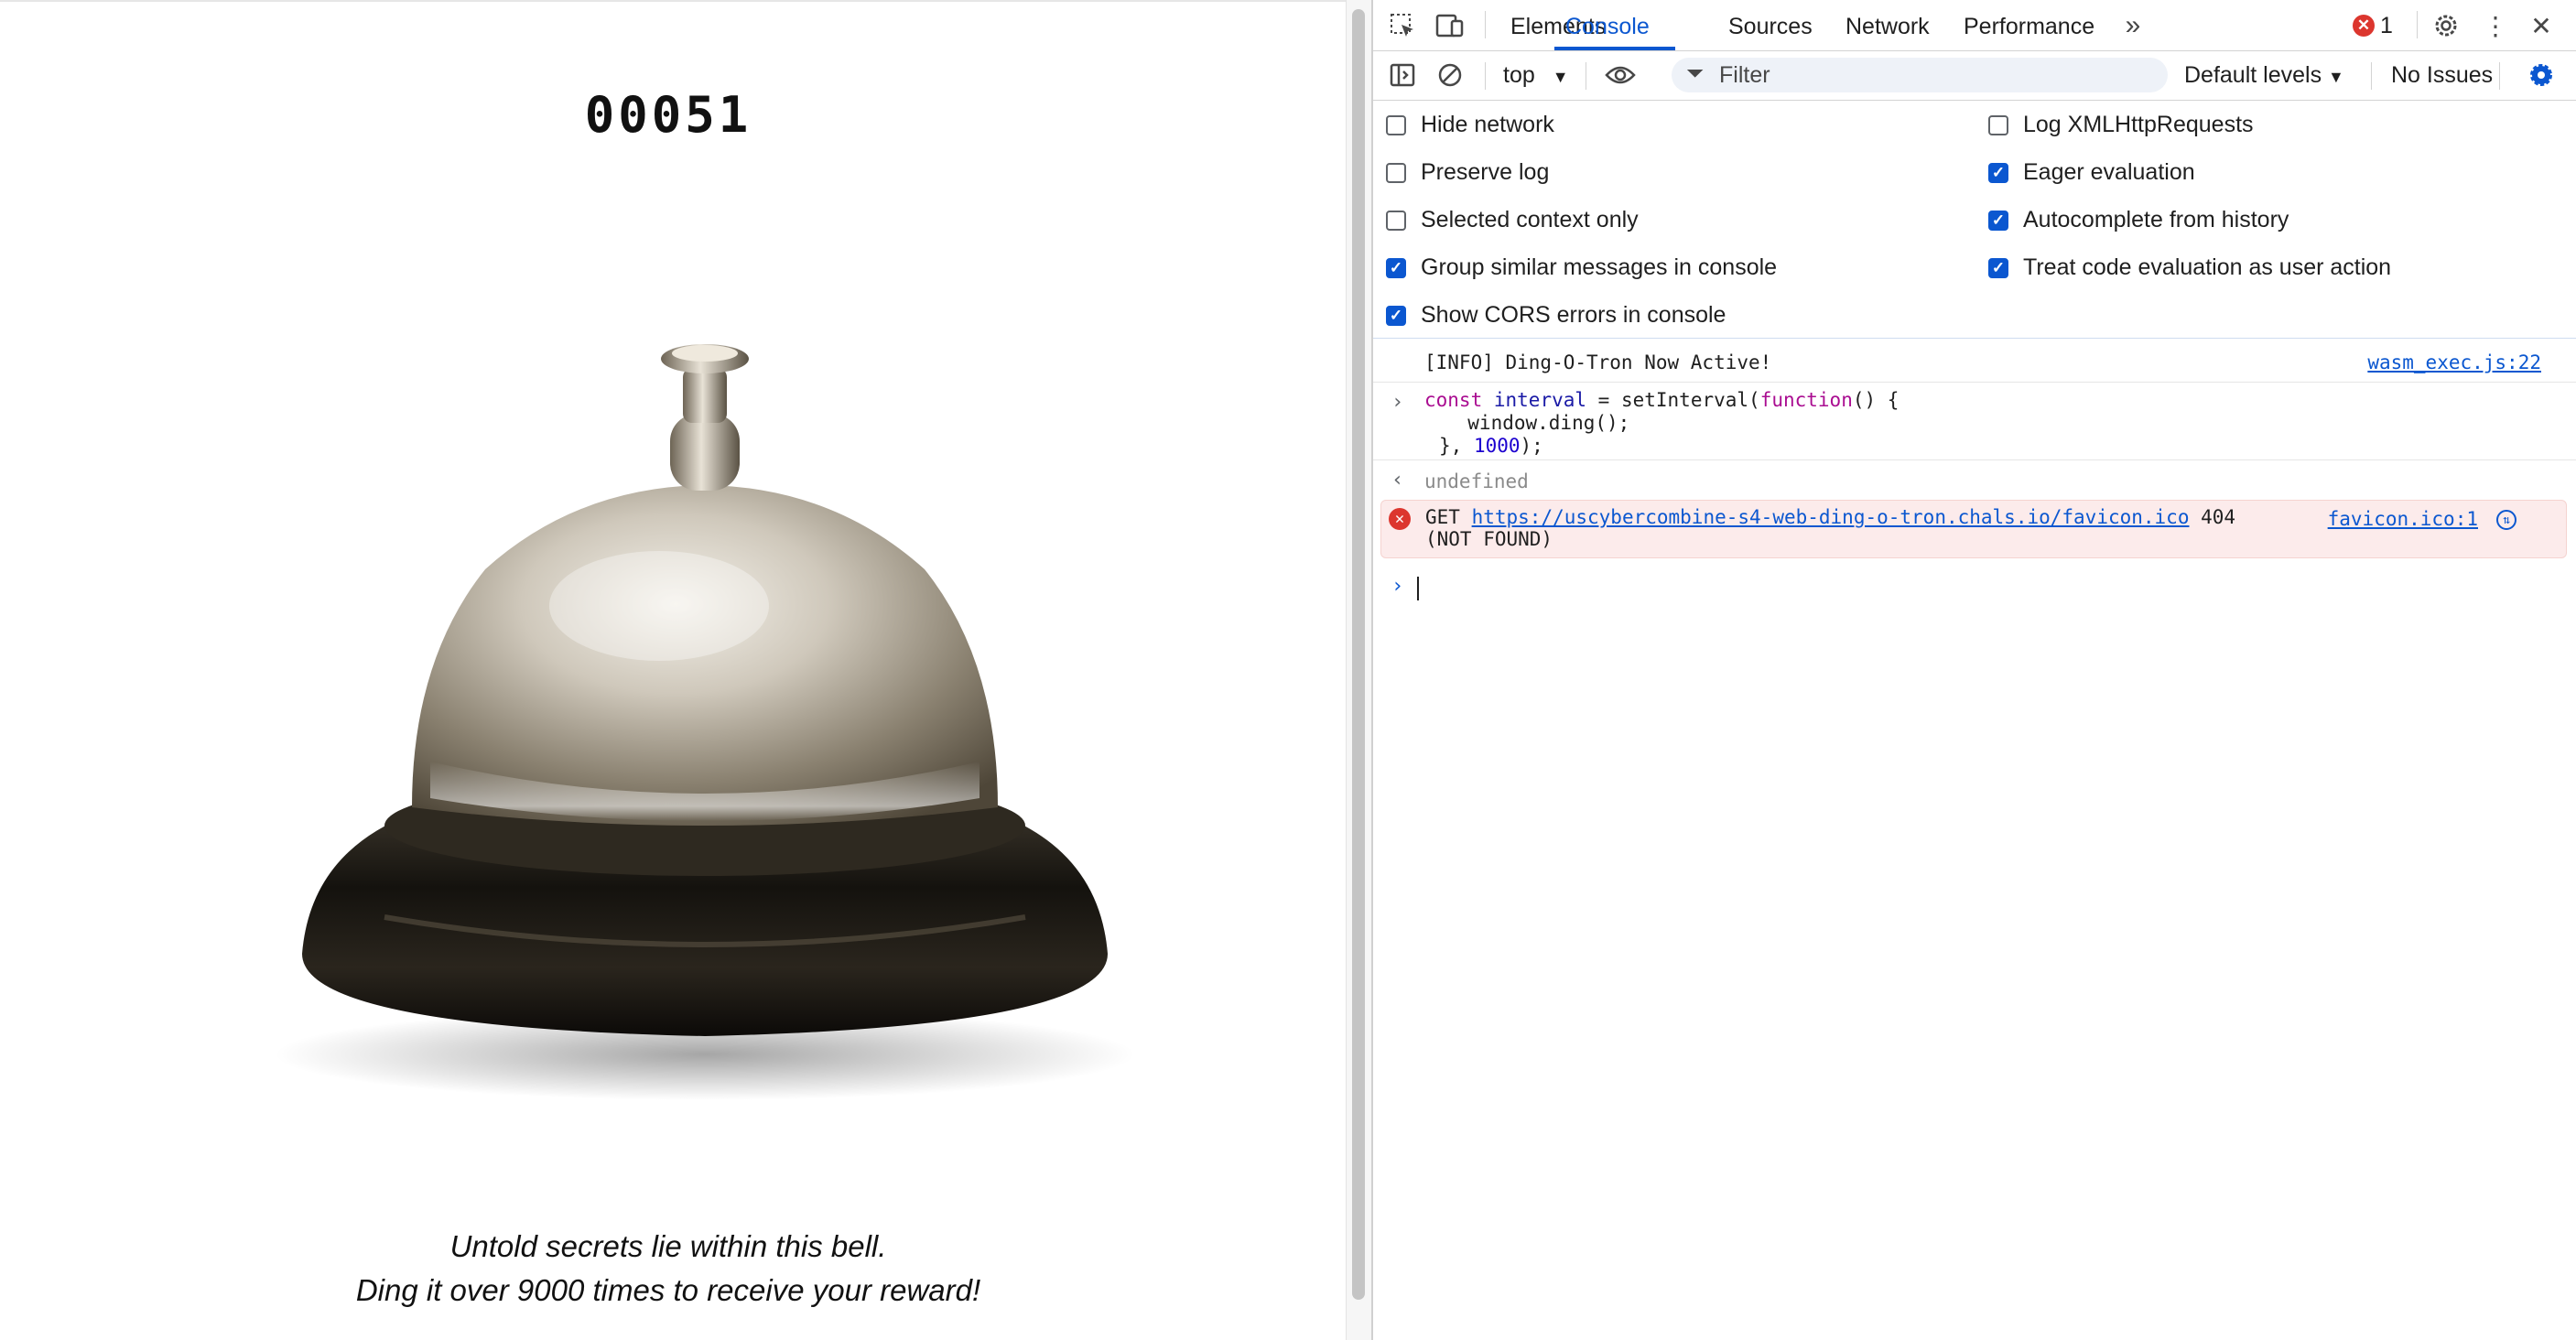 This screenshot has height=1340, width=2576. What do you see at coordinates (1358, 654) in the screenshot?
I see `page-scrollbar-thumb` at bounding box center [1358, 654].